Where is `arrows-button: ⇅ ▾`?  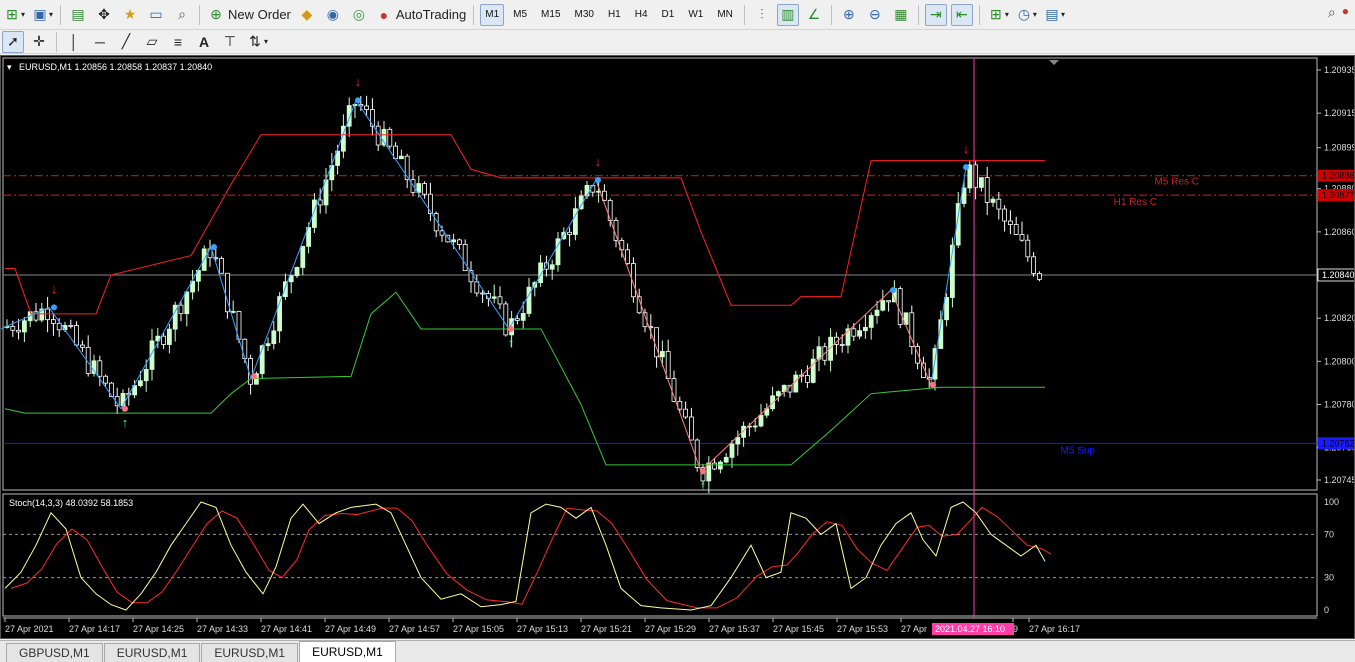 arrows-button: ⇅ ▾ is located at coordinates (257, 42).